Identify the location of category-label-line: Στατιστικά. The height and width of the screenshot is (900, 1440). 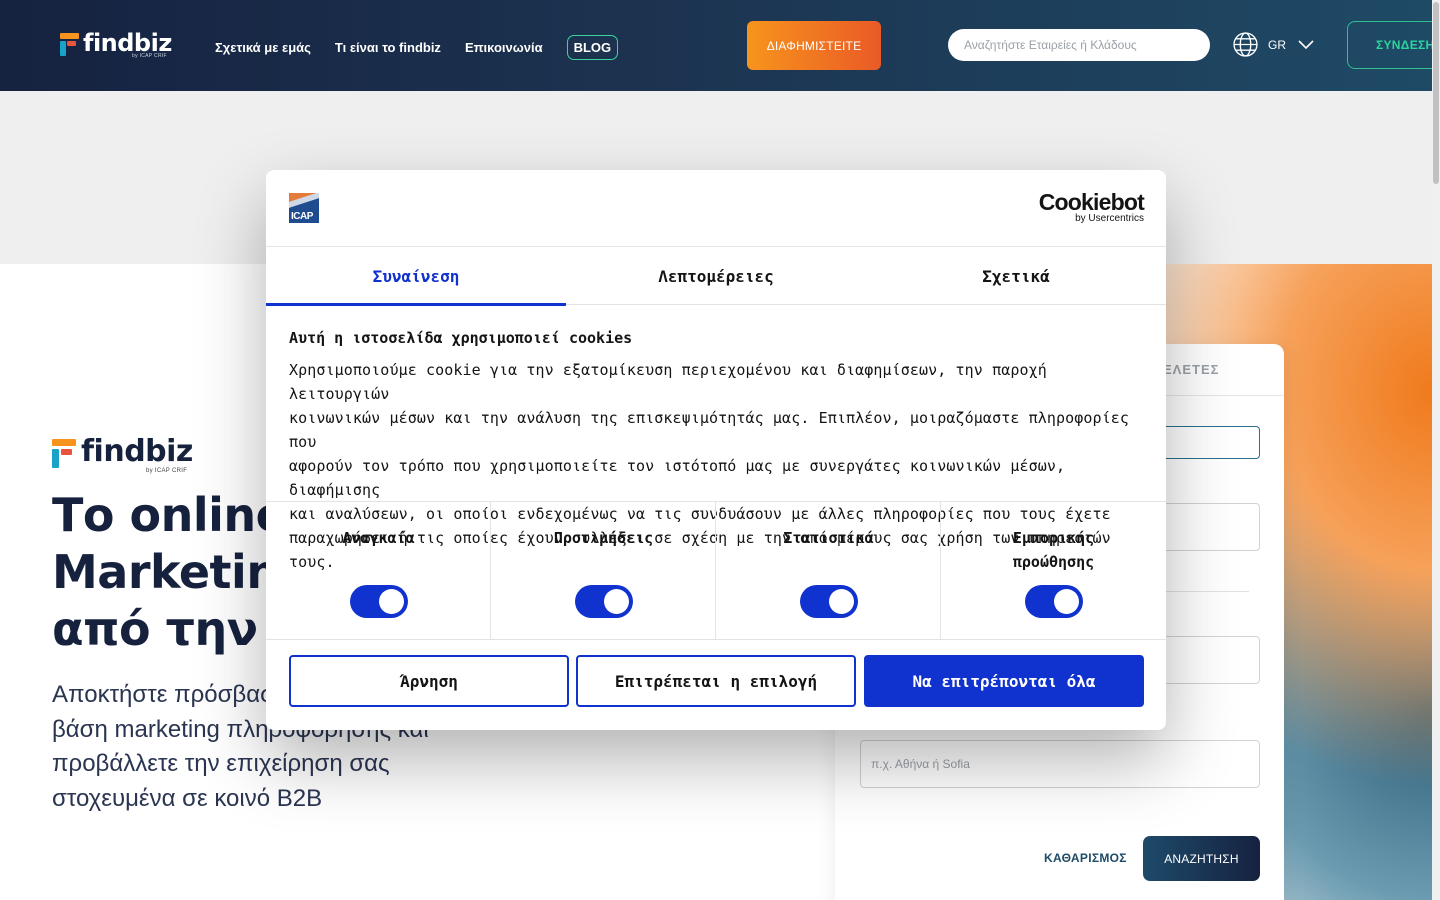
(828, 538).